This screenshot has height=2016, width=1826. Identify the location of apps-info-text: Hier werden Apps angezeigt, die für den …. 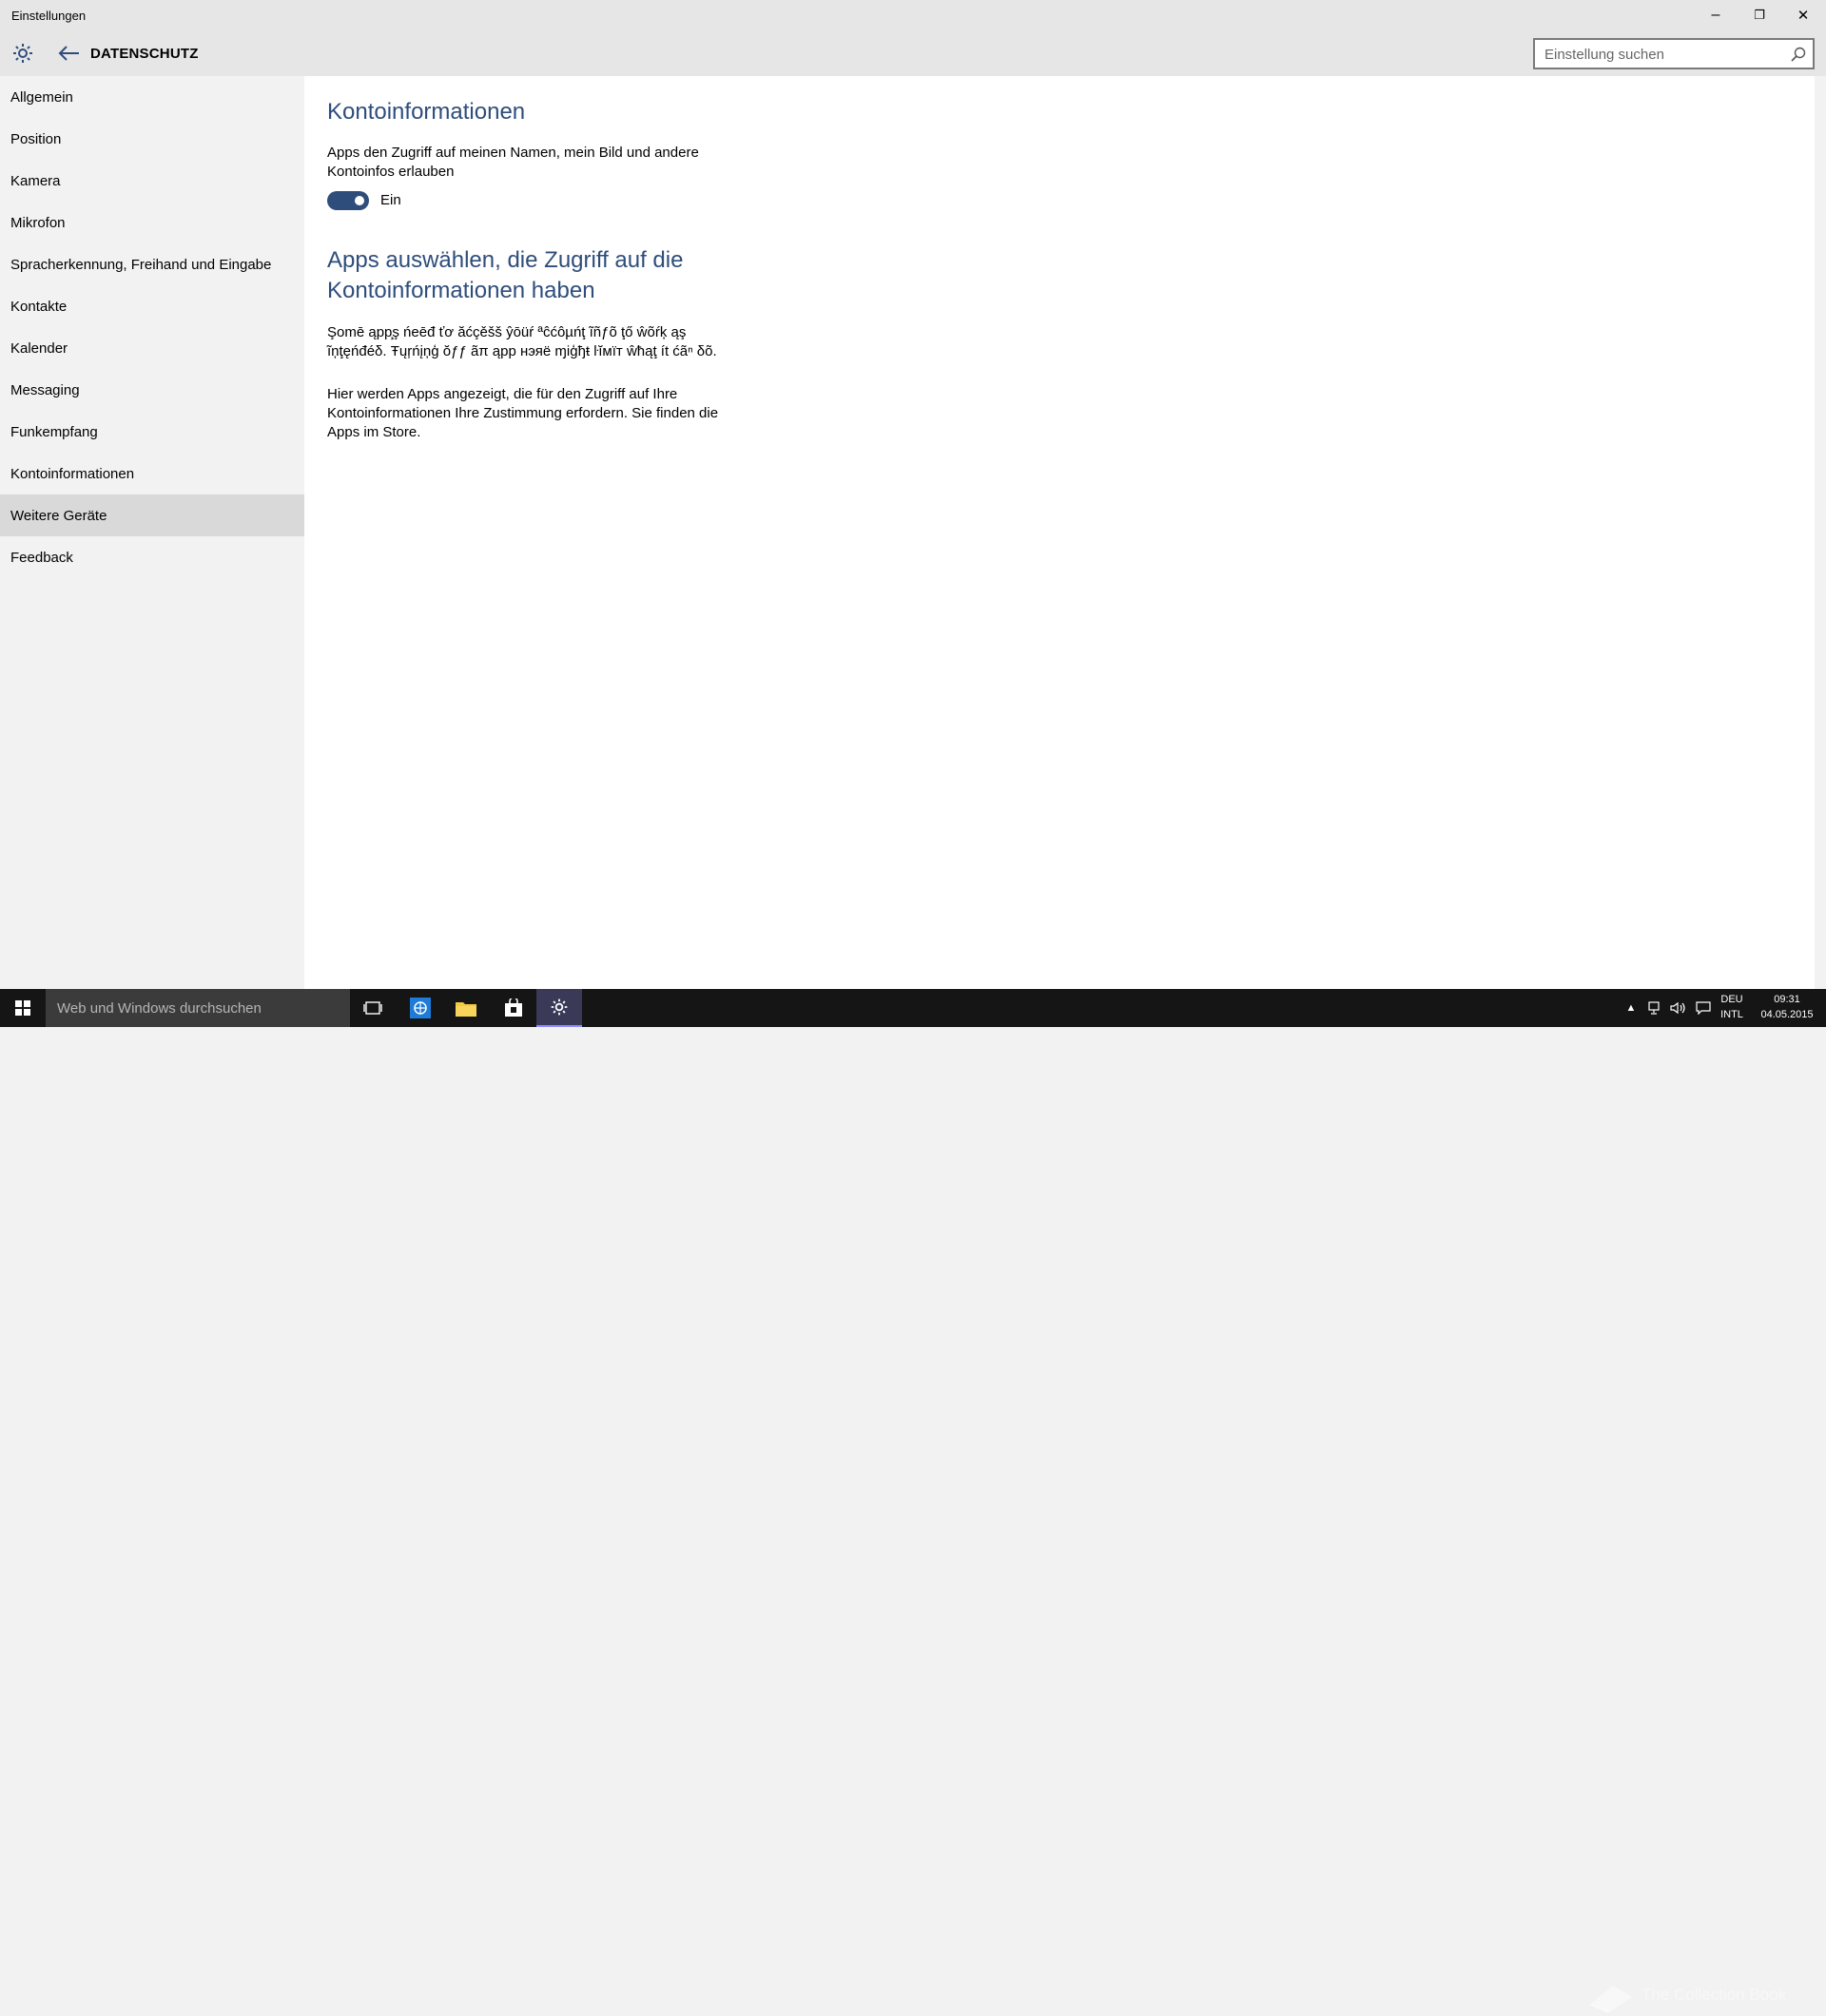
(523, 413).